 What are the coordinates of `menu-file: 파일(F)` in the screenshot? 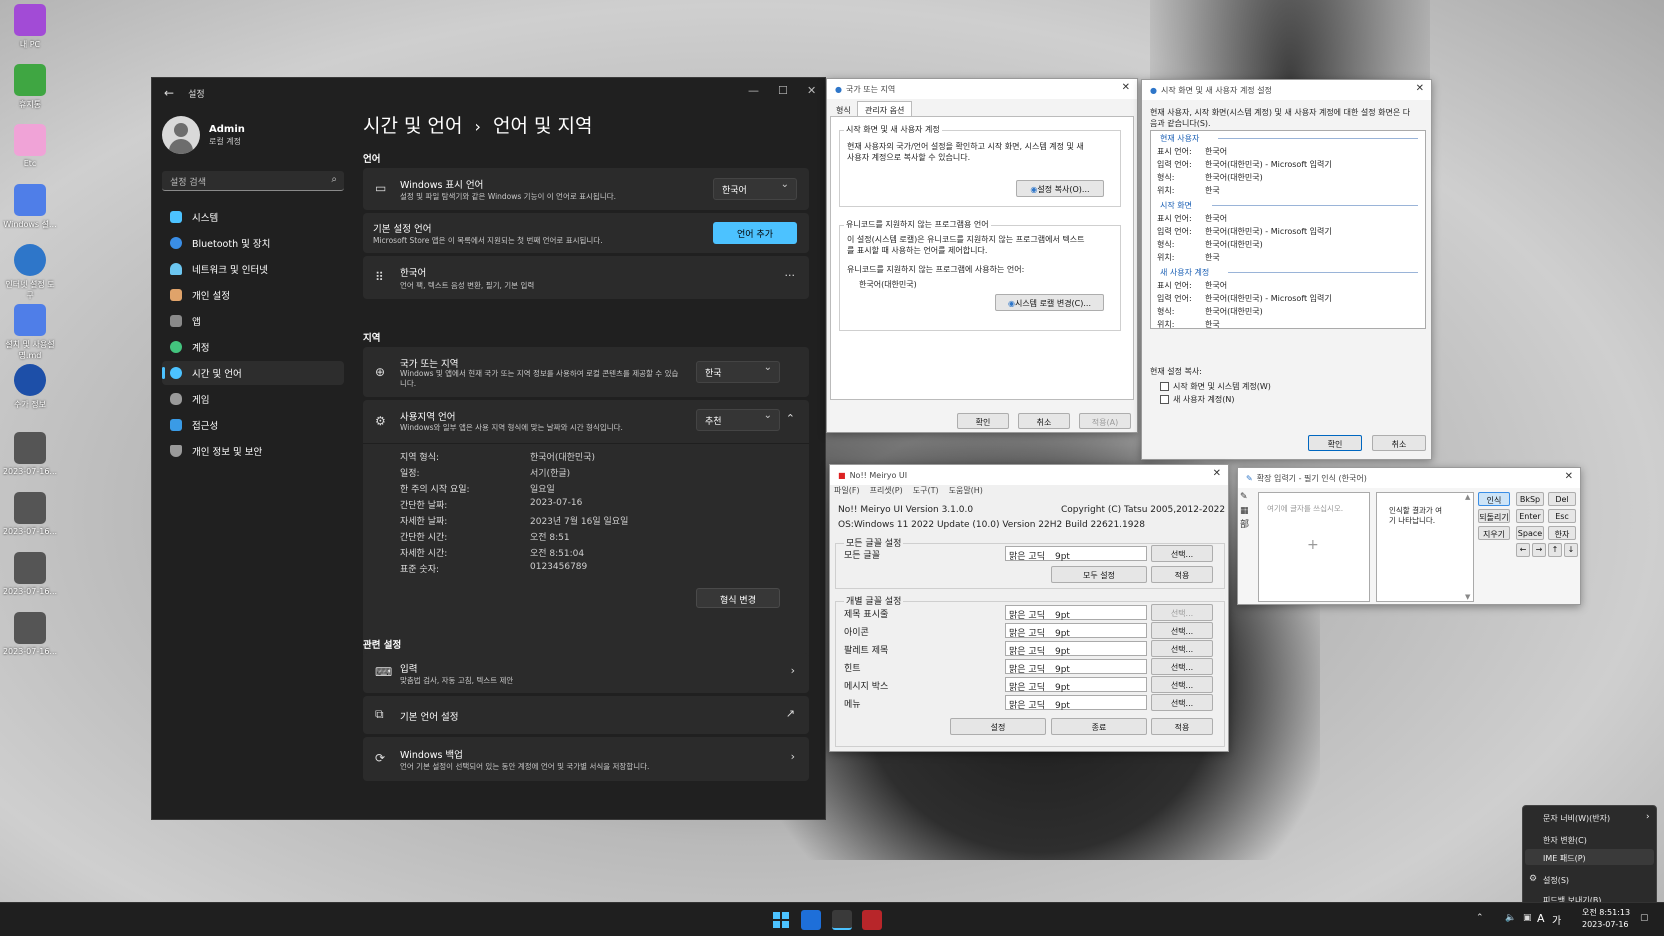 It's located at (847, 491).